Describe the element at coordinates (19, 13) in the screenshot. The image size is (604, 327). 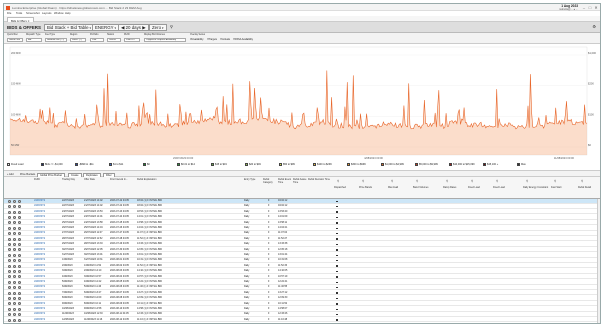
I see `menu-tools: Tools` at that location.